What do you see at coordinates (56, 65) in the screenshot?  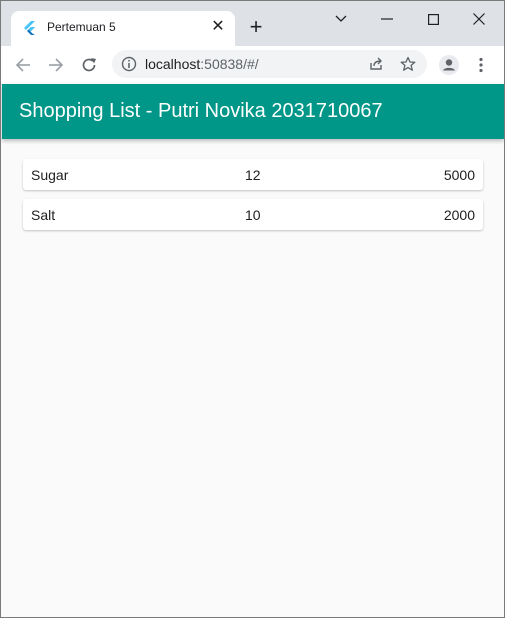 I see `forward-icon` at bounding box center [56, 65].